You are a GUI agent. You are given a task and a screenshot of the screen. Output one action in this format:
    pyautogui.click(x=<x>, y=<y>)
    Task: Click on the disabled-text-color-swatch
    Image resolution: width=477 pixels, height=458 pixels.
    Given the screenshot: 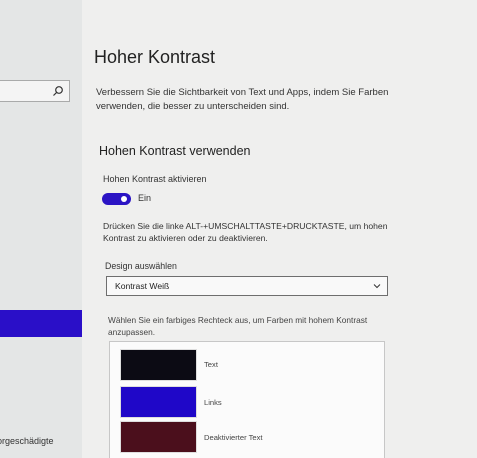 What is the action you would take?
    pyautogui.click(x=158, y=437)
    